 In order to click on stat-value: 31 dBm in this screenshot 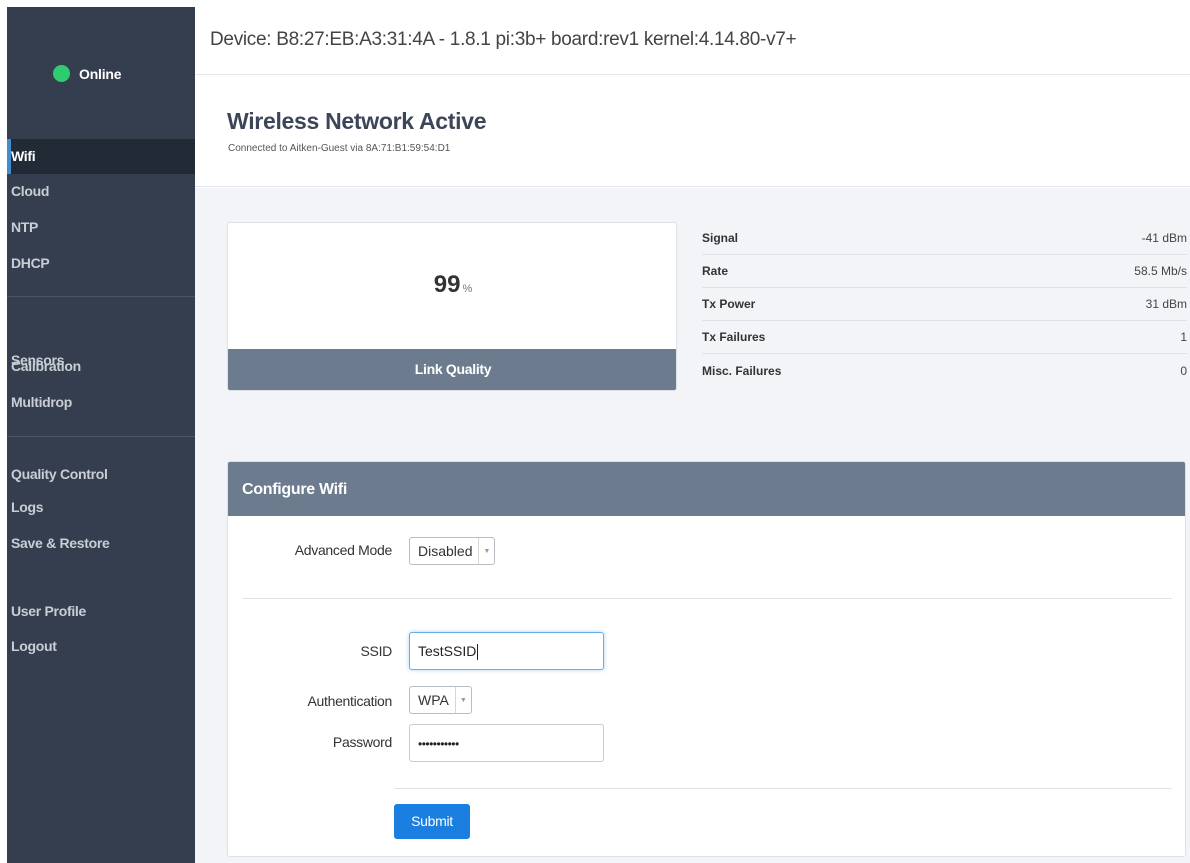, I will do `click(1166, 304)`.